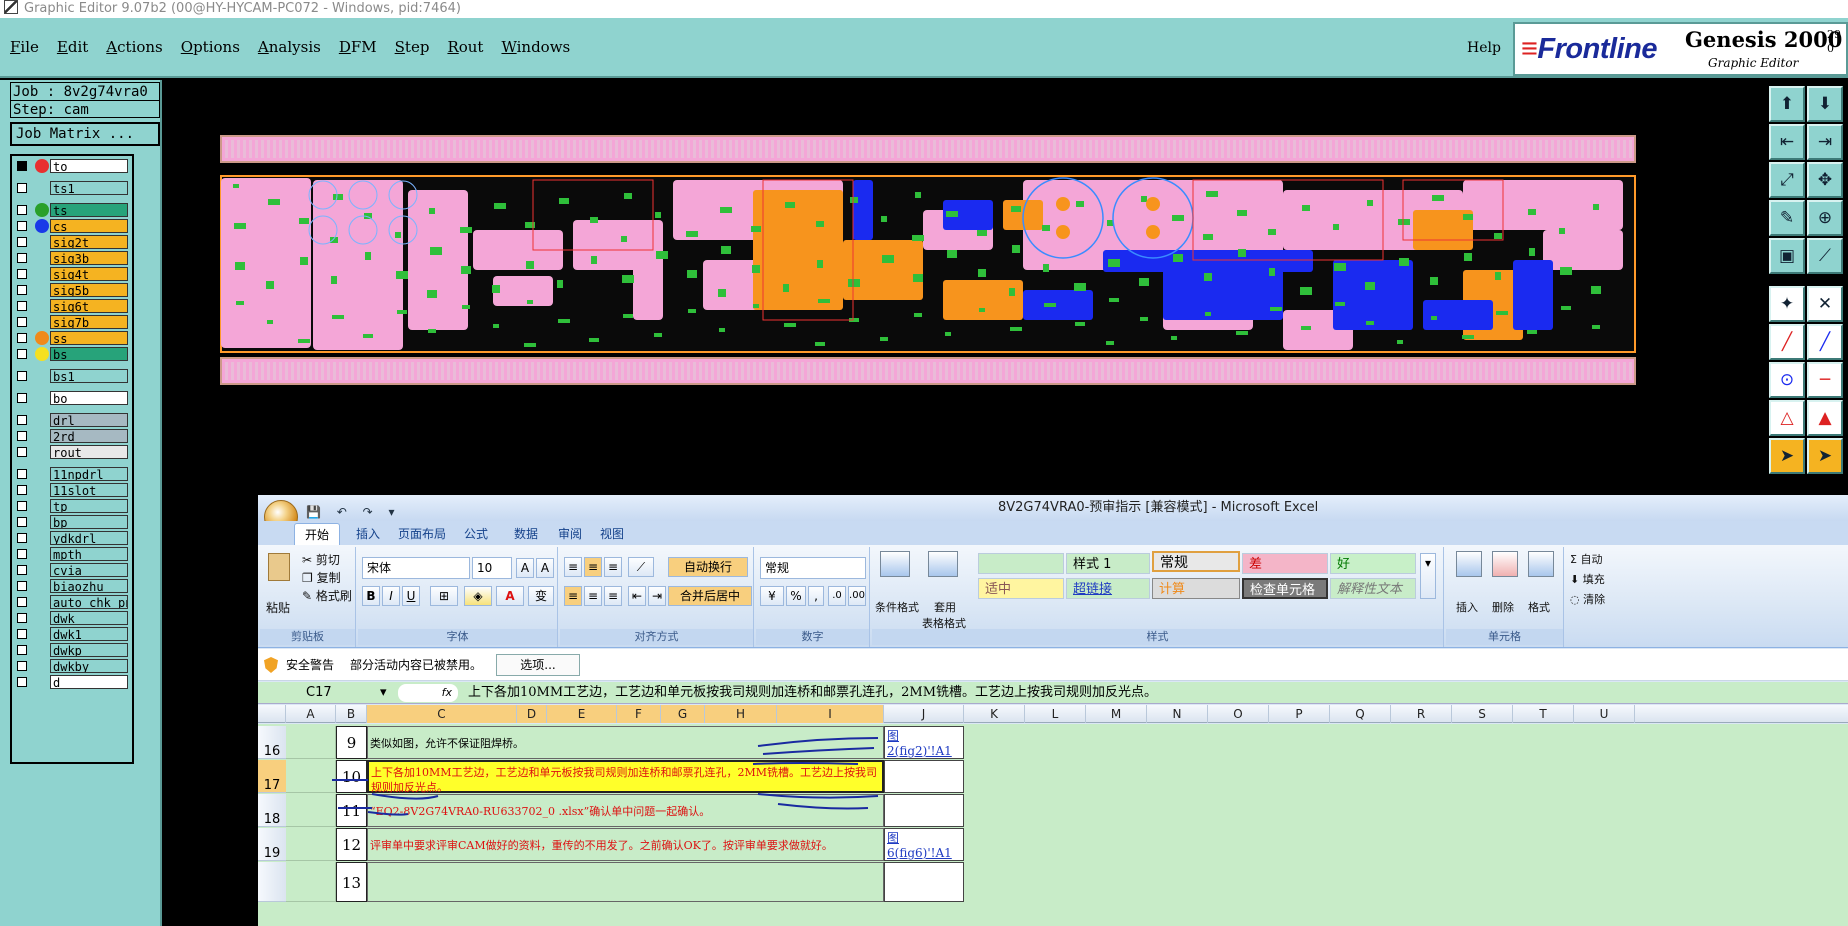 This screenshot has width=1848, height=926. Describe the element at coordinates (1021, 563) in the screenshot. I see `style-blank` at that location.